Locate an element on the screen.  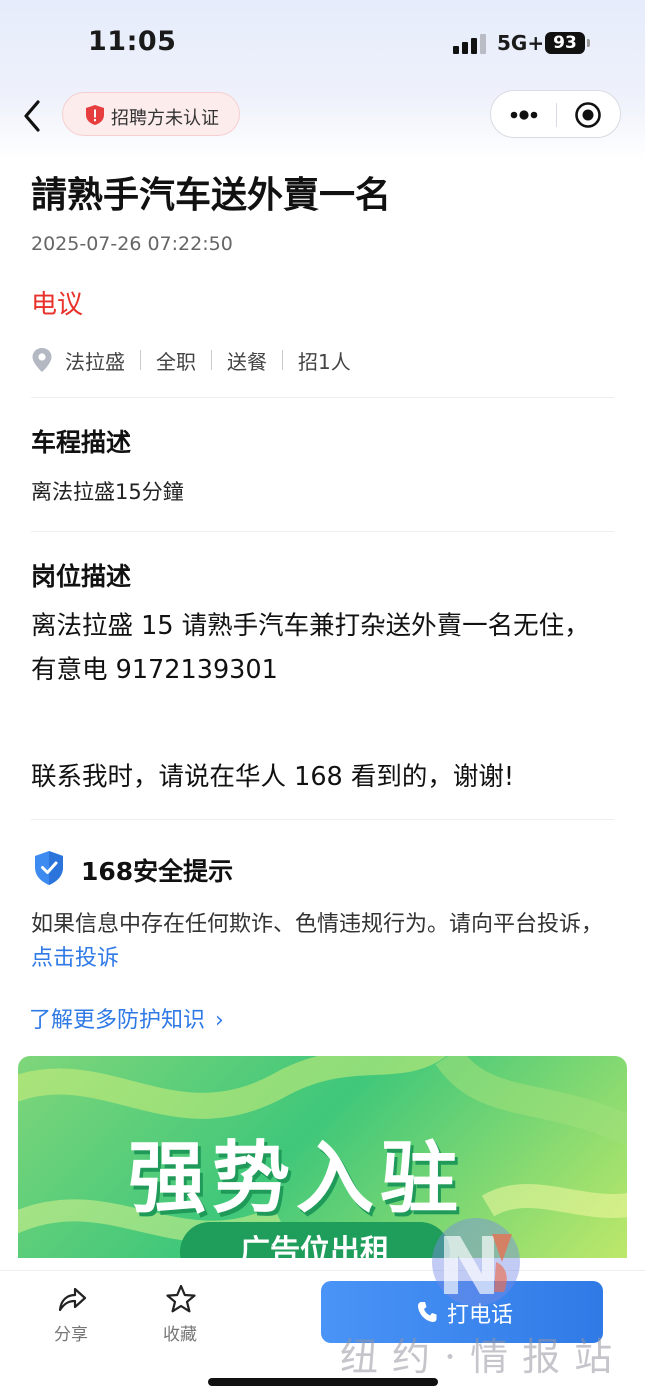
miniapp-capsule is located at coordinates (555, 114).